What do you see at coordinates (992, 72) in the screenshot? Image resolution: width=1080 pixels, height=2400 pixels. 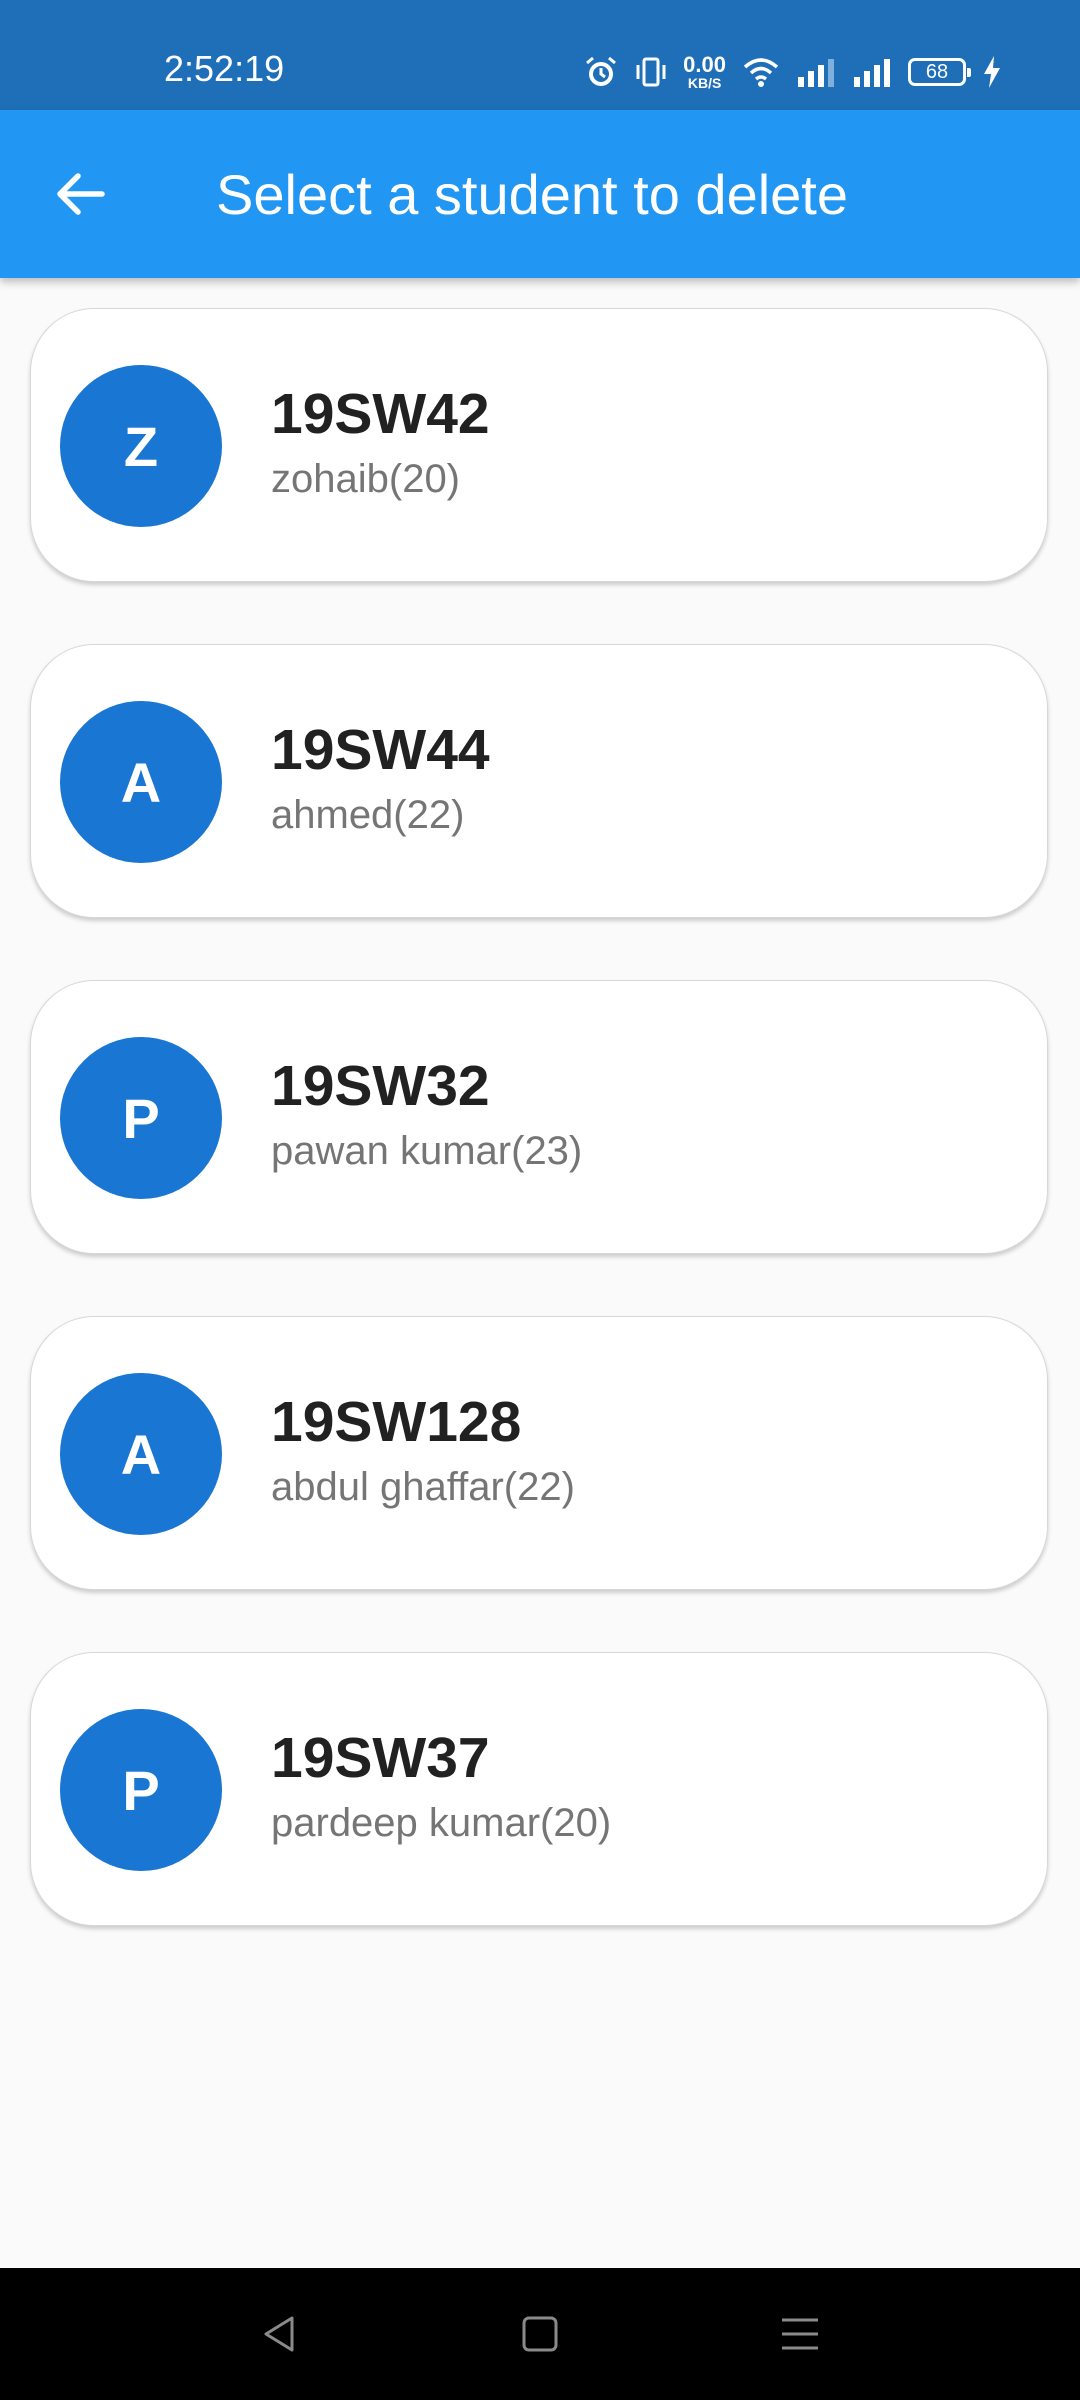 I see `charging-icon` at bounding box center [992, 72].